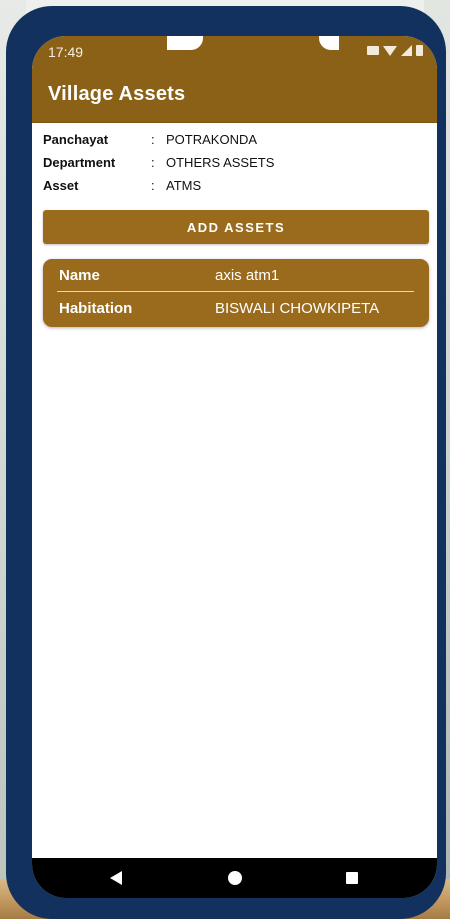 This screenshot has height=919, width=450. What do you see at coordinates (234, 52) in the screenshot?
I see `status-bar: 17:49` at bounding box center [234, 52].